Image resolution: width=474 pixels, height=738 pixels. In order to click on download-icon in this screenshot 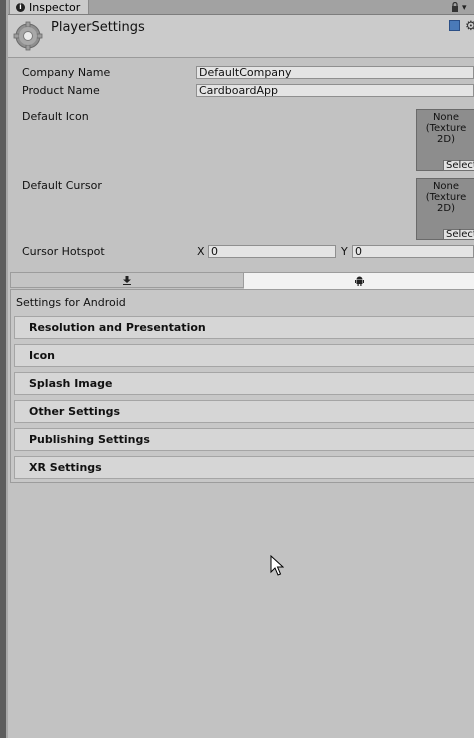, I will do `click(127, 280)`.